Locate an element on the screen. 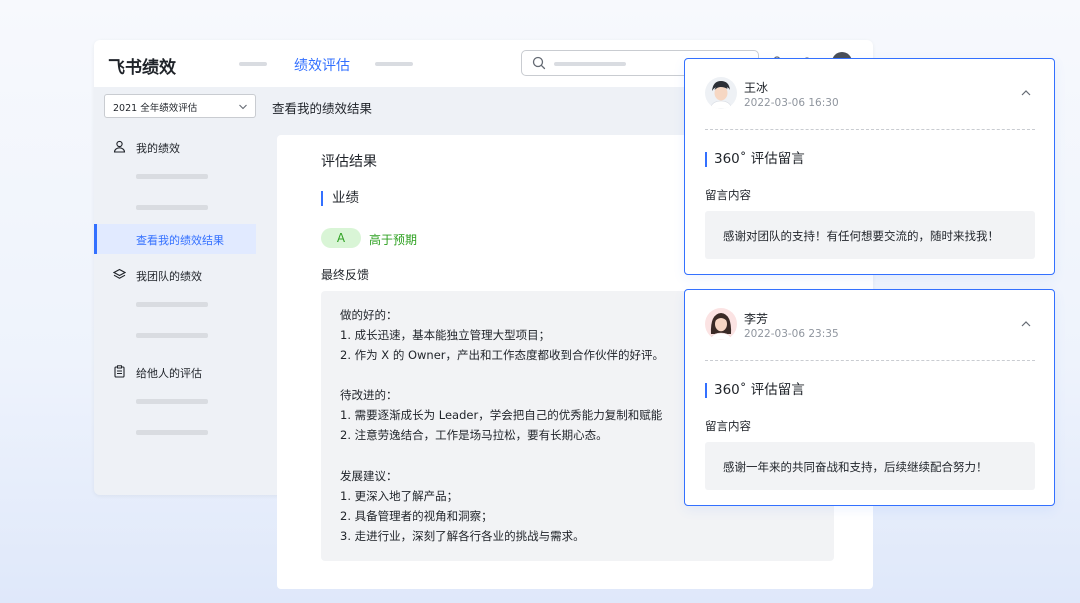  feedback-line: 1. 成长迅速，基本能独立管理大型项目； is located at coordinates (445, 335).